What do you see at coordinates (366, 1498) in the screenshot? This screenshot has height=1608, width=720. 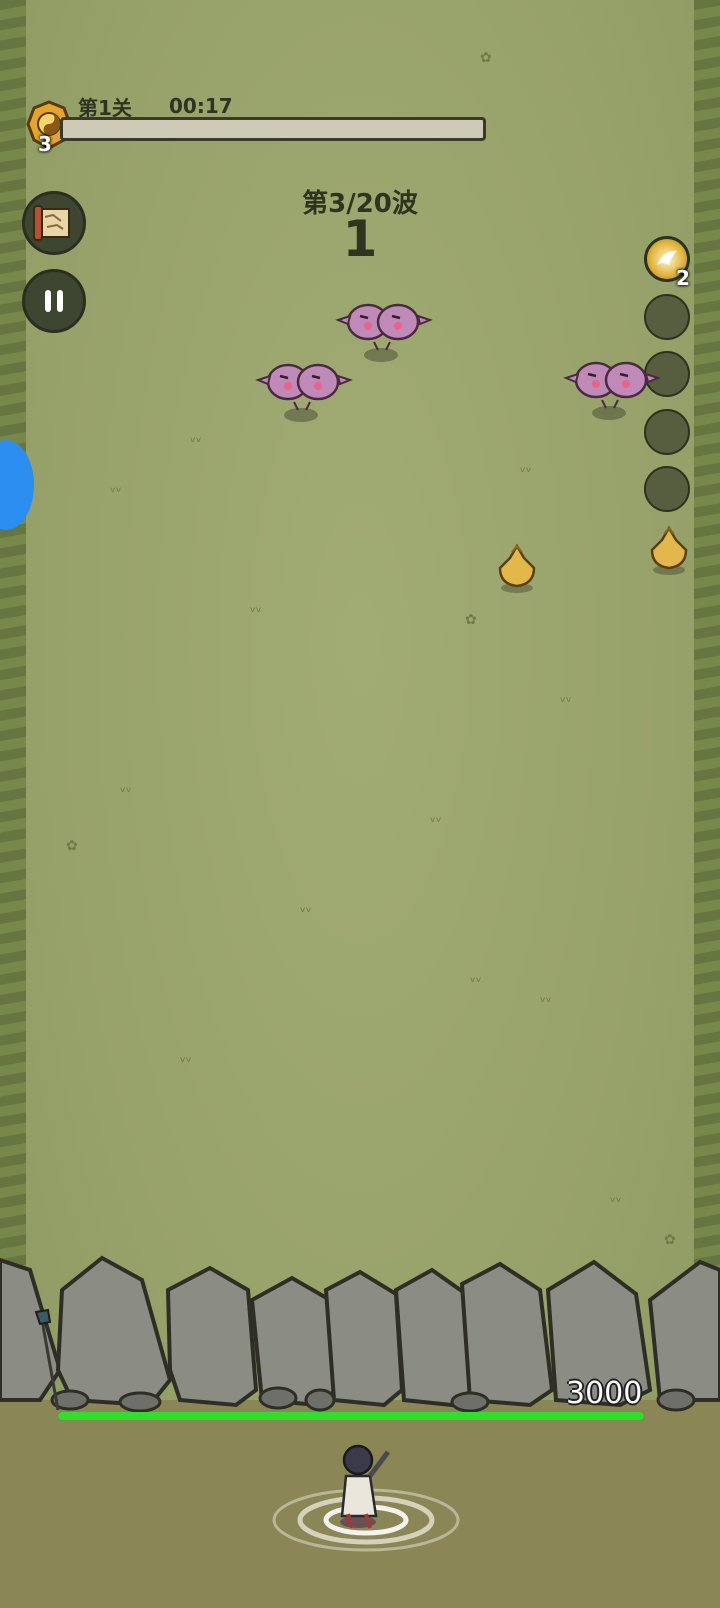 I see `hero-character` at bounding box center [366, 1498].